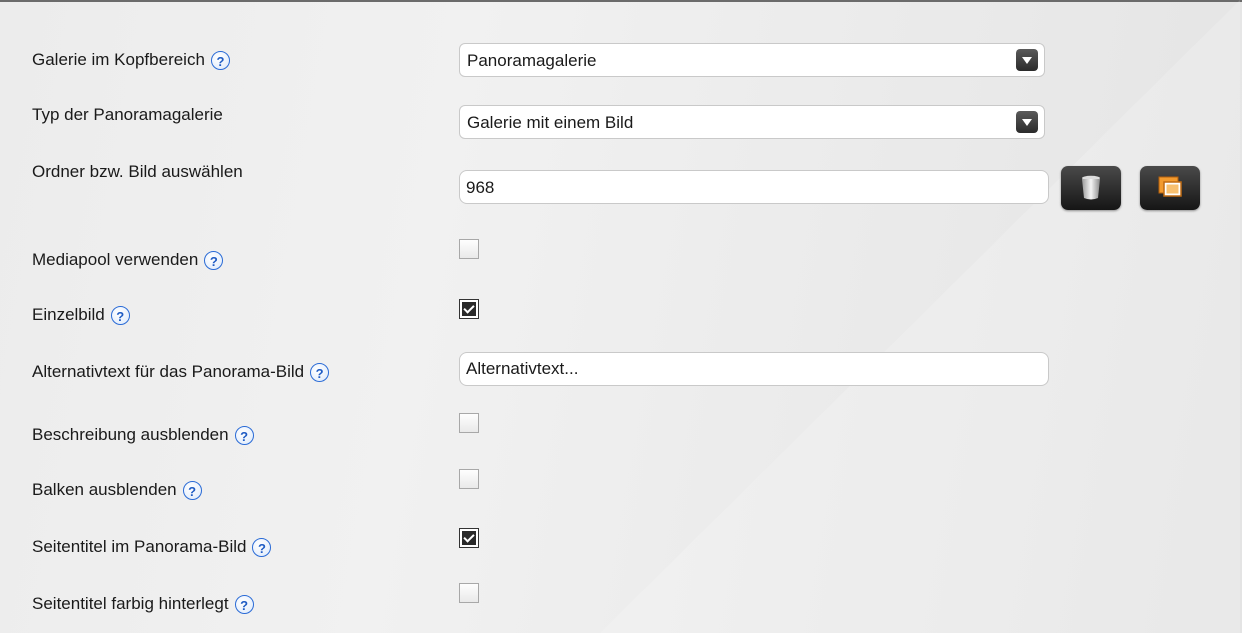 Image resolution: width=1242 pixels, height=633 pixels. I want to click on single-image-checkbox, so click(469, 309).